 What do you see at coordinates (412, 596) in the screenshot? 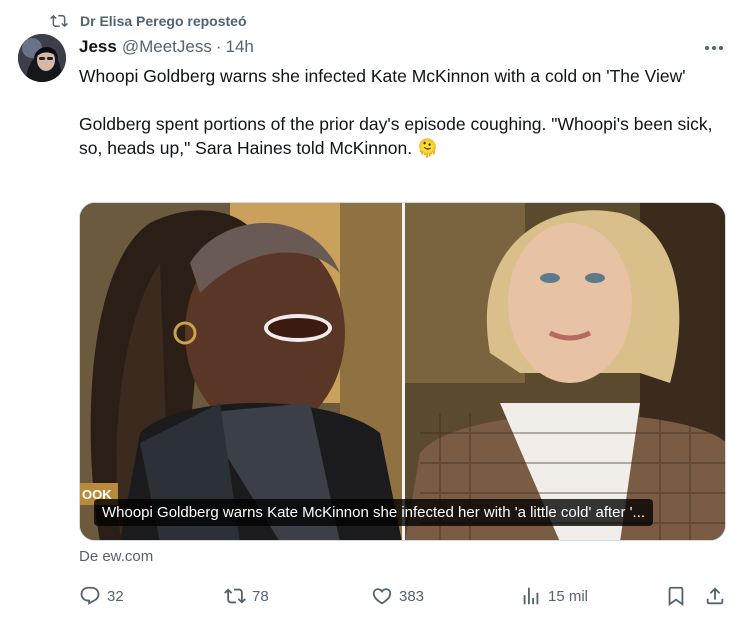
I see `like-count: 383` at bounding box center [412, 596].